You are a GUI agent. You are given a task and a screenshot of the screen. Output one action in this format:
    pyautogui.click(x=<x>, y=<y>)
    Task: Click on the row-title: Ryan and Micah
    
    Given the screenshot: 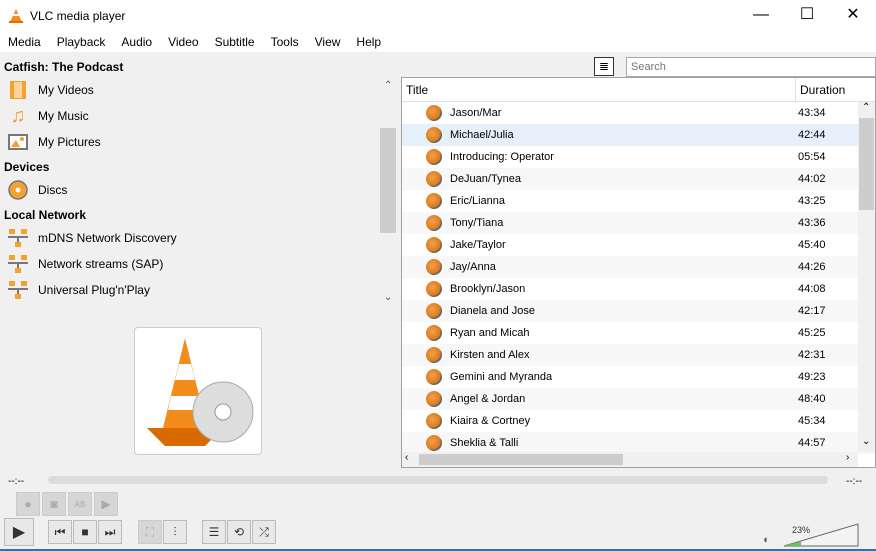 What is the action you would take?
    pyautogui.click(x=490, y=333)
    